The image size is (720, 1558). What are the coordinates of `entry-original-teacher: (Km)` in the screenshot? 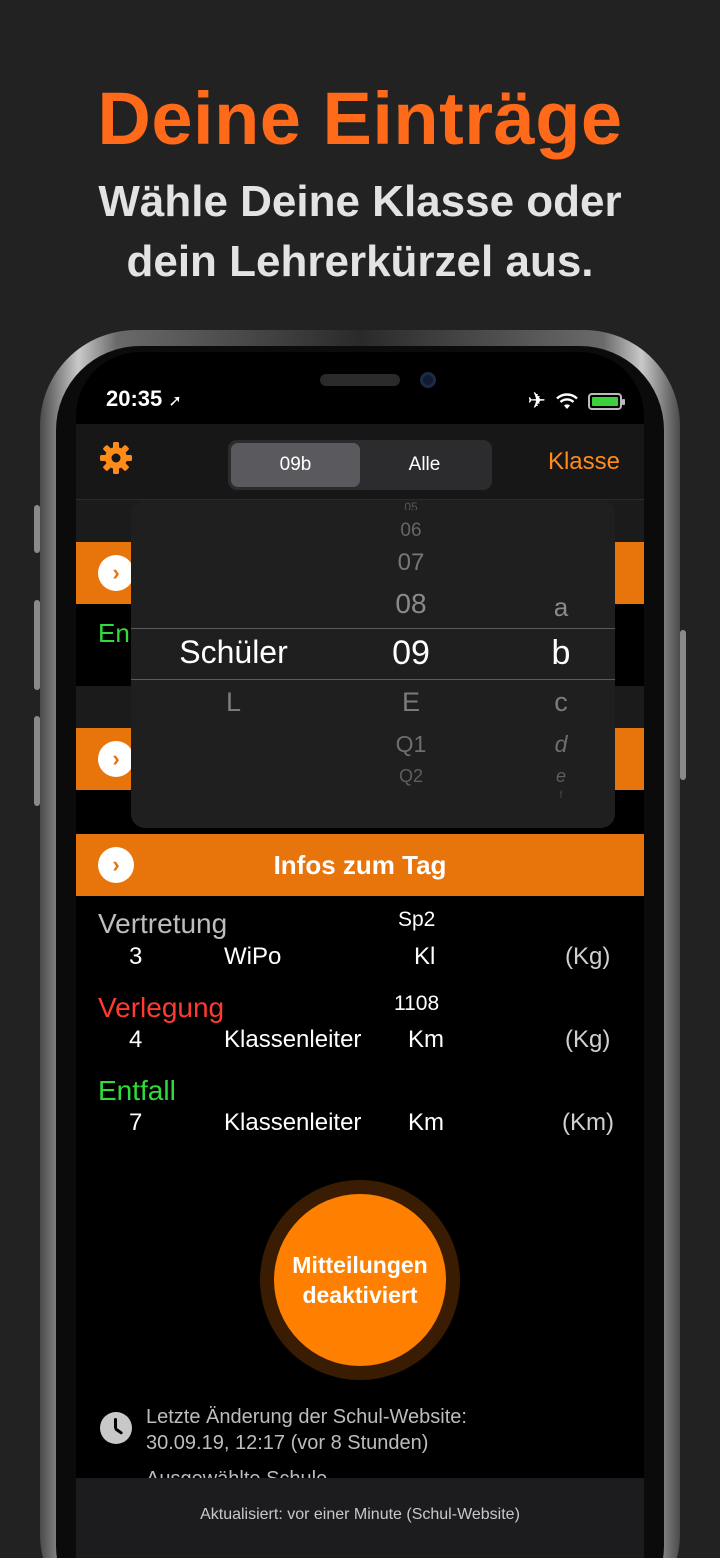 It's located at (588, 1122).